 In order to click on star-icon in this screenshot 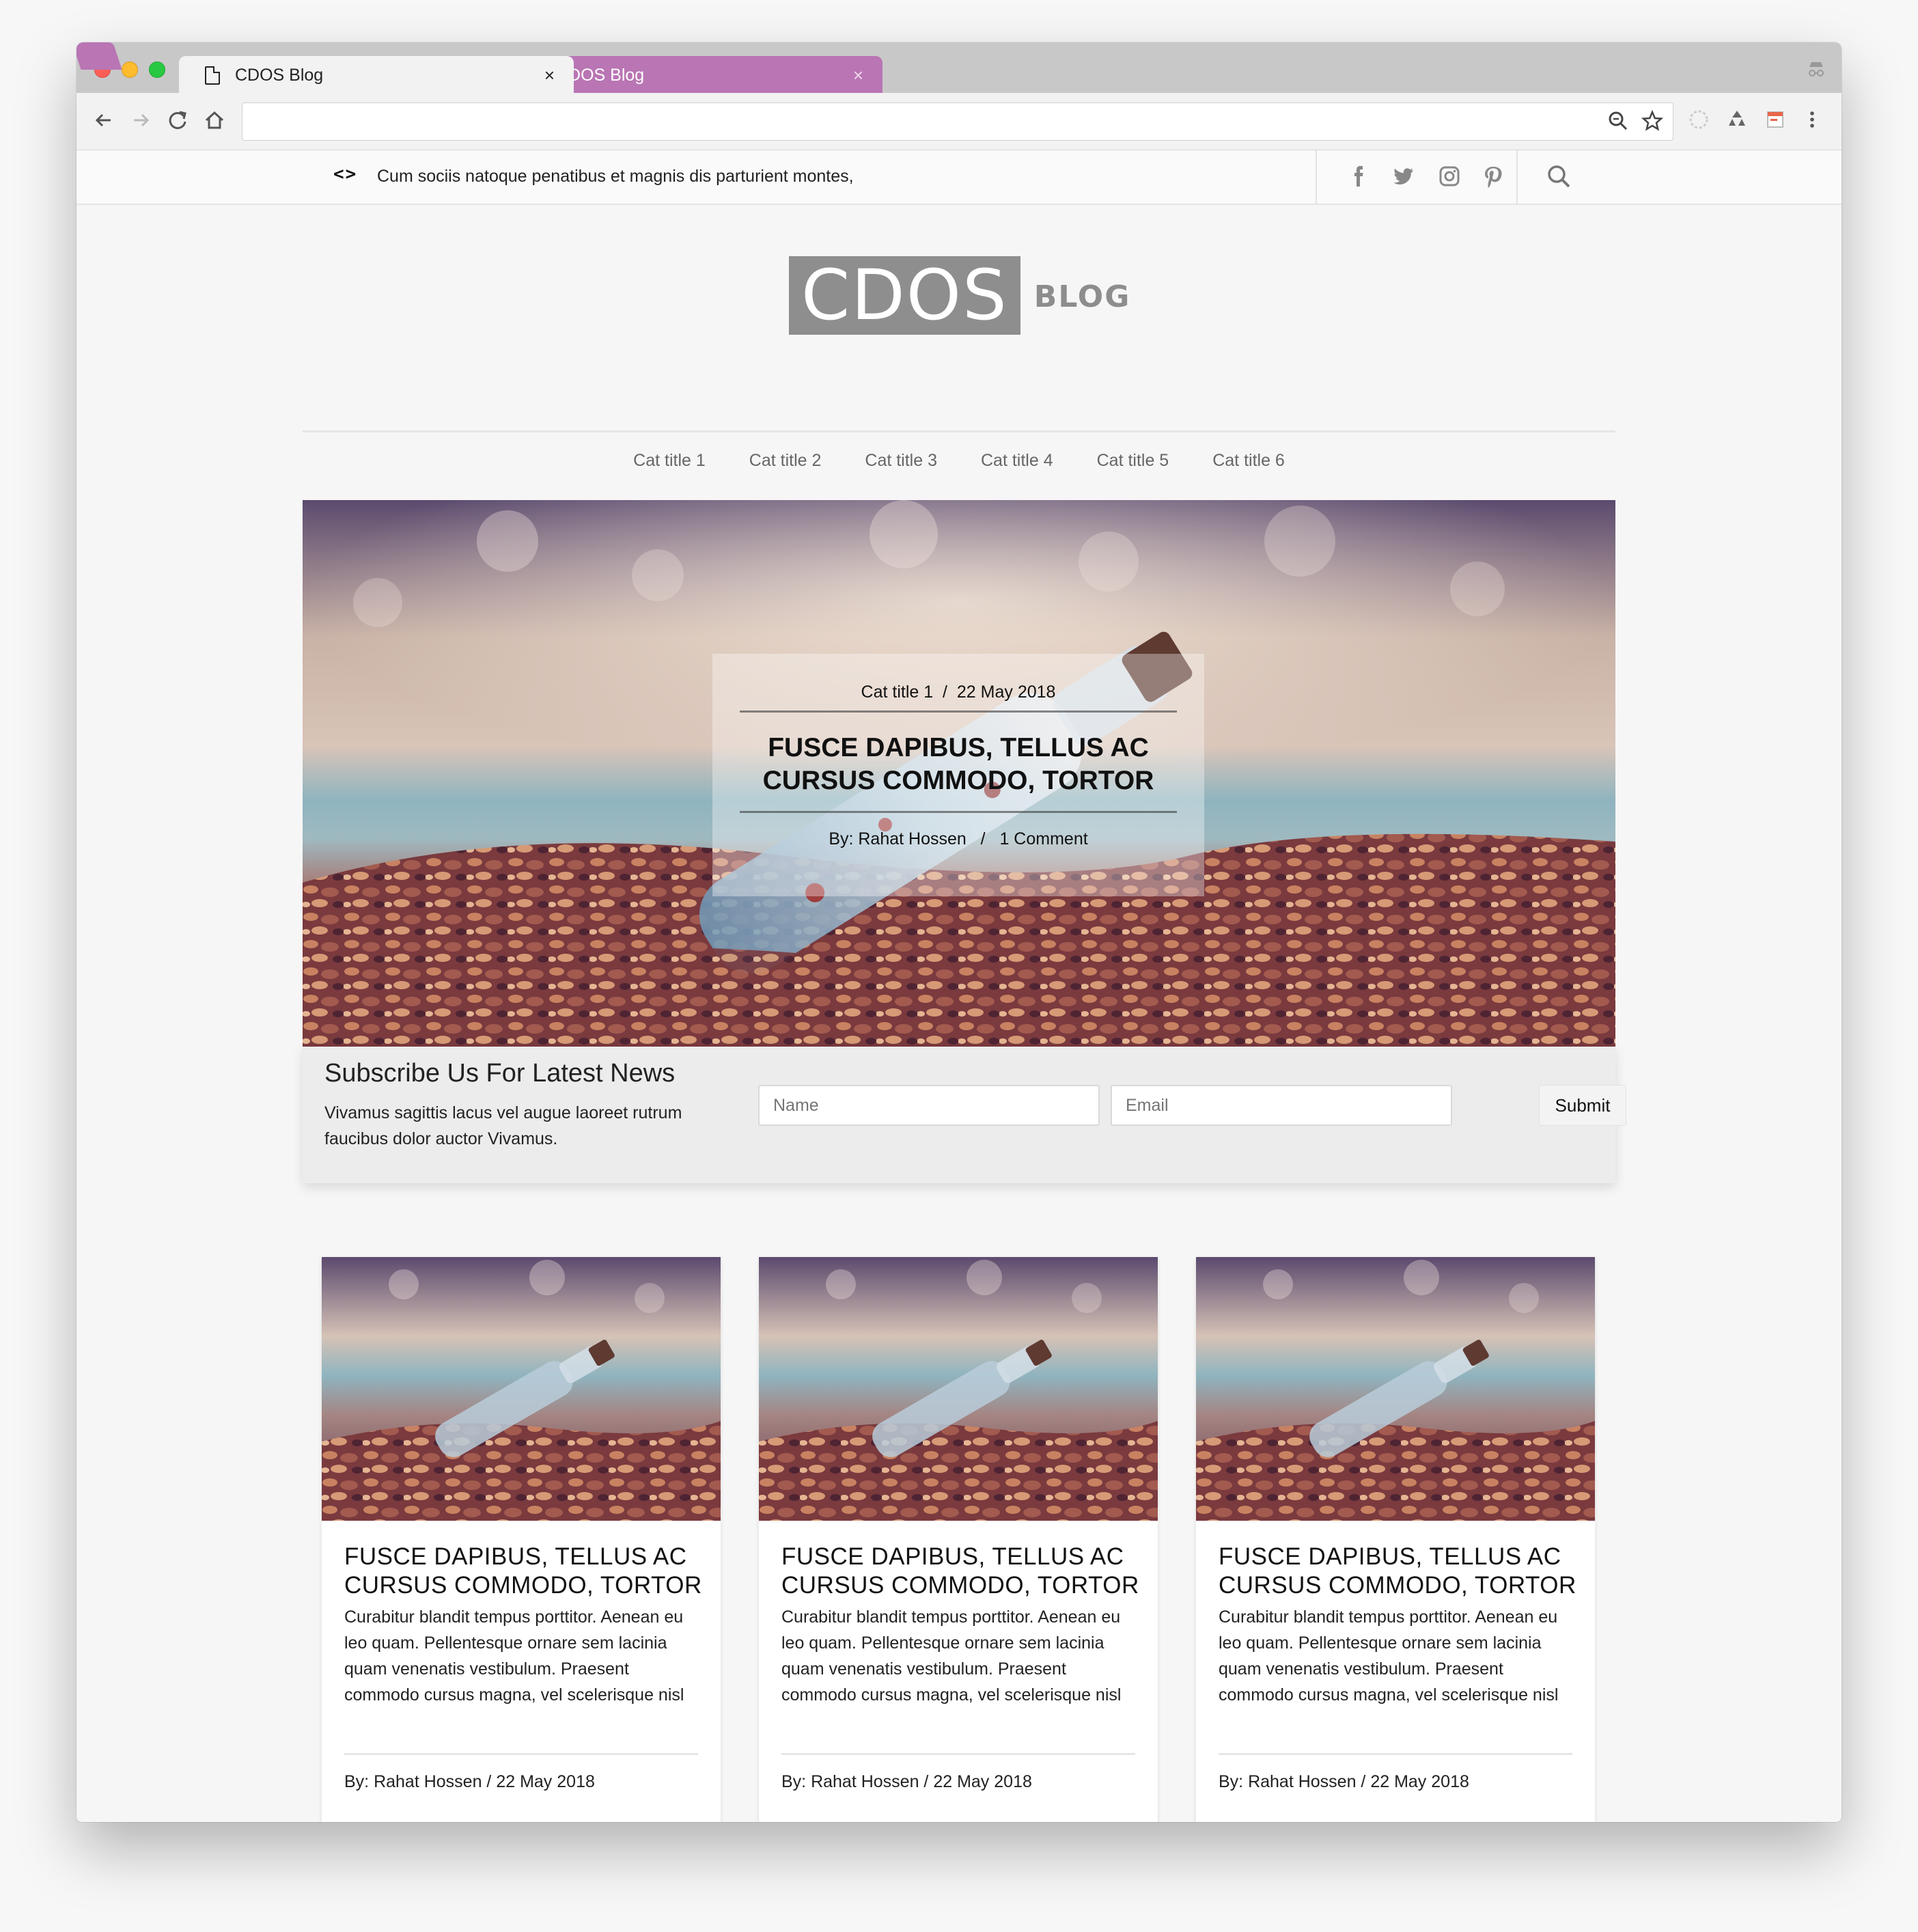, I will do `click(1653, 123)`.